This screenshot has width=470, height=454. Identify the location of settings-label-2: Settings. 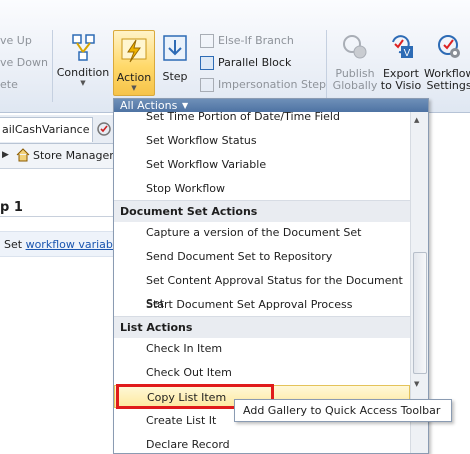
(448, 85).